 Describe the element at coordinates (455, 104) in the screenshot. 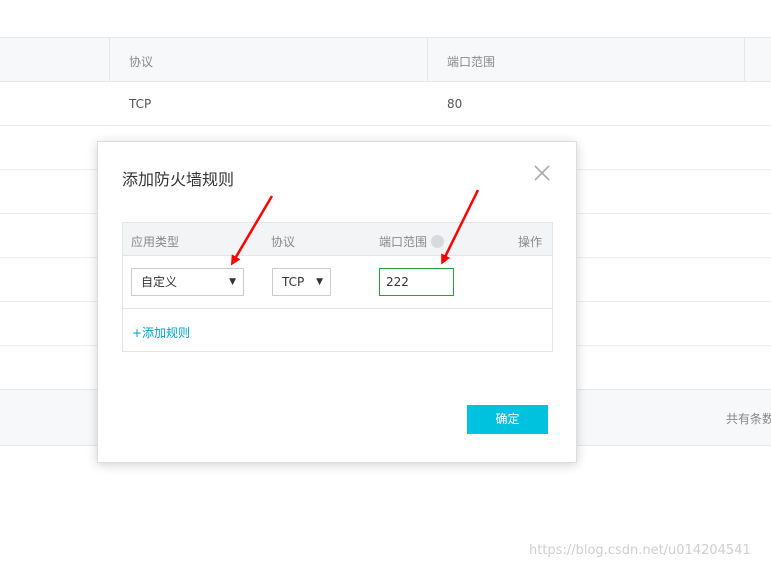

I see `port-cell: 80` at that location.